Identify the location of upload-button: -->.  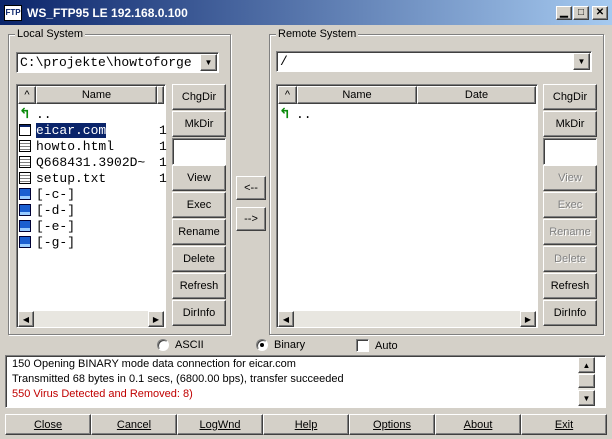
(251, 219).